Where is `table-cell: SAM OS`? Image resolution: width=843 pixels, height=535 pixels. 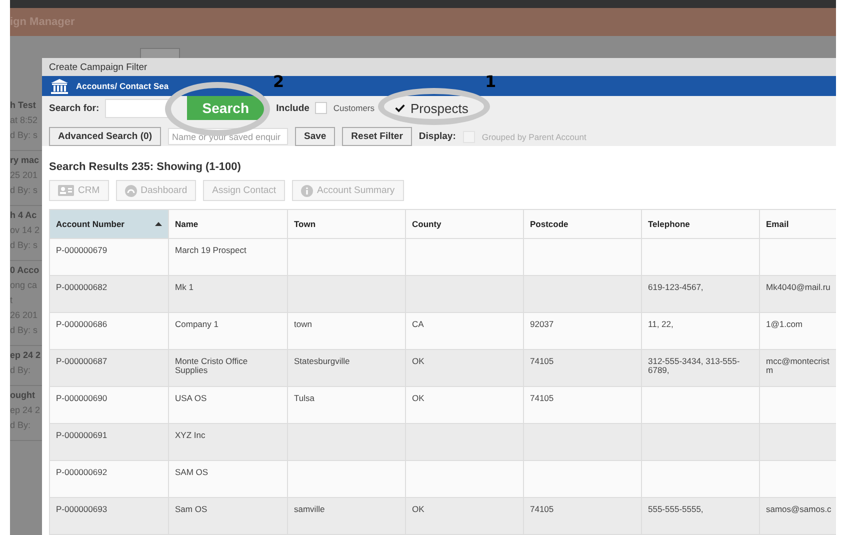 table-cell: SAM OS is located at coordinates (228, 479).